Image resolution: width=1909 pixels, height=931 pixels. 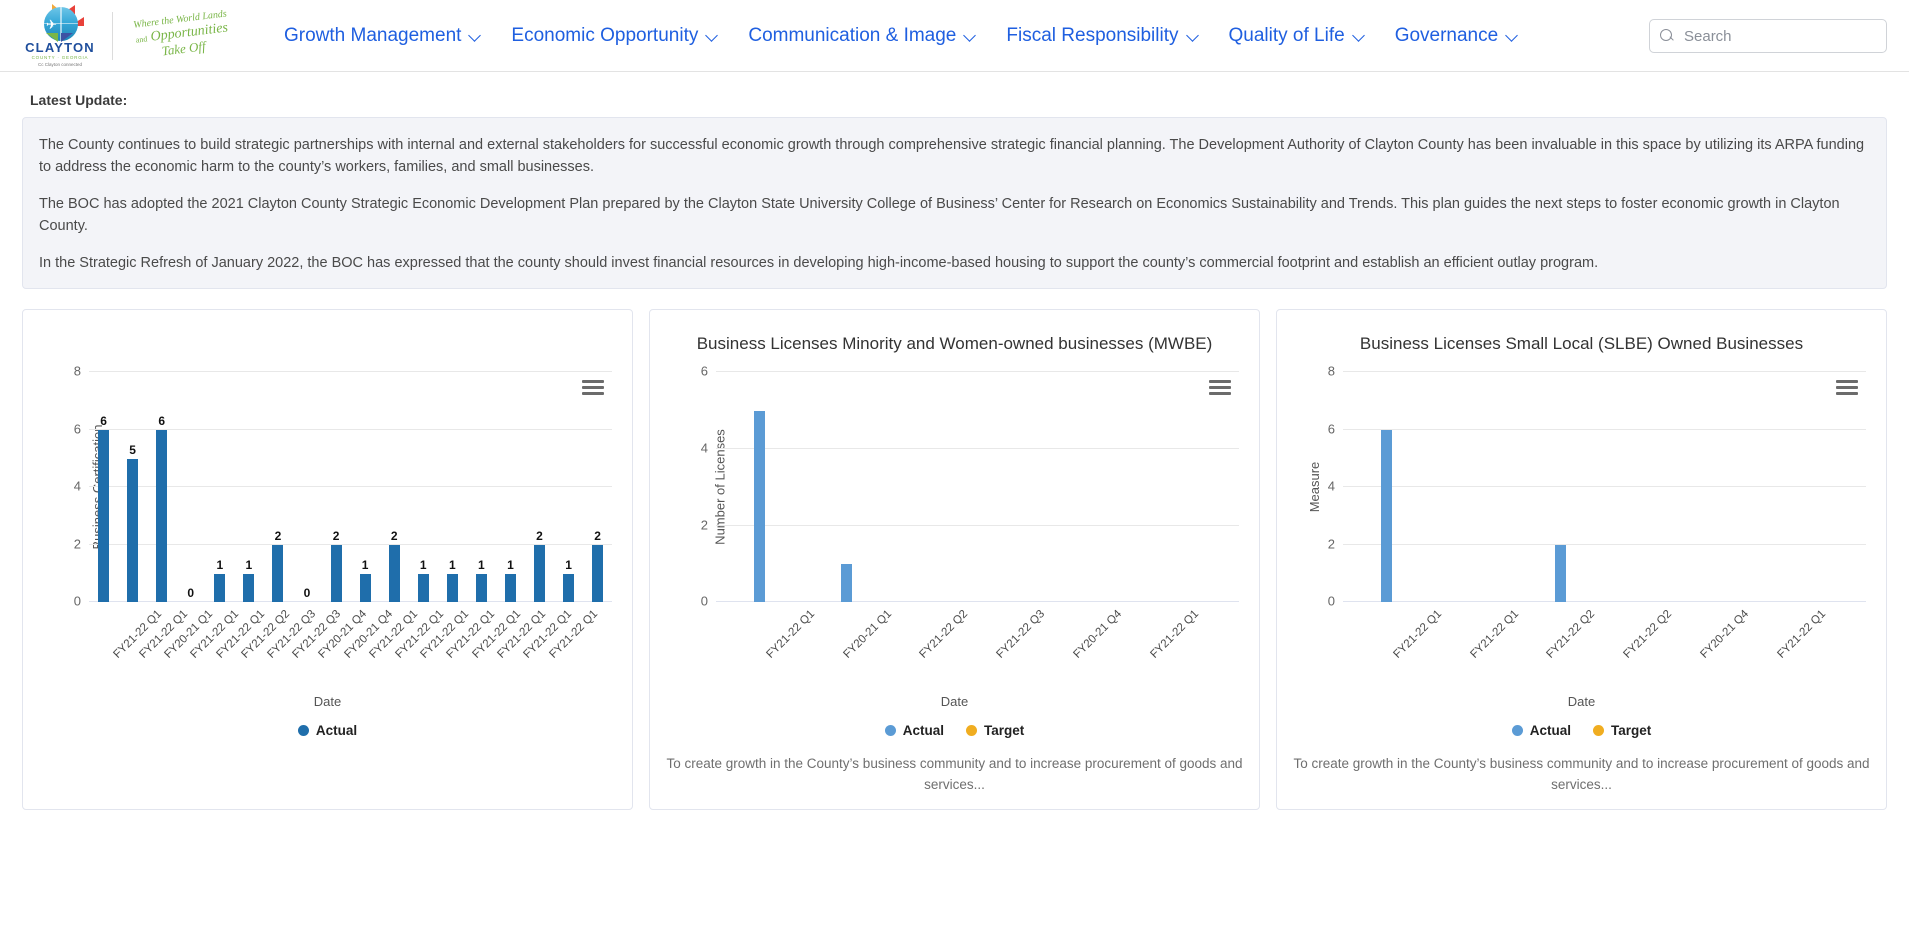 I want to click on search-icon, so click(x=1667, y=36).